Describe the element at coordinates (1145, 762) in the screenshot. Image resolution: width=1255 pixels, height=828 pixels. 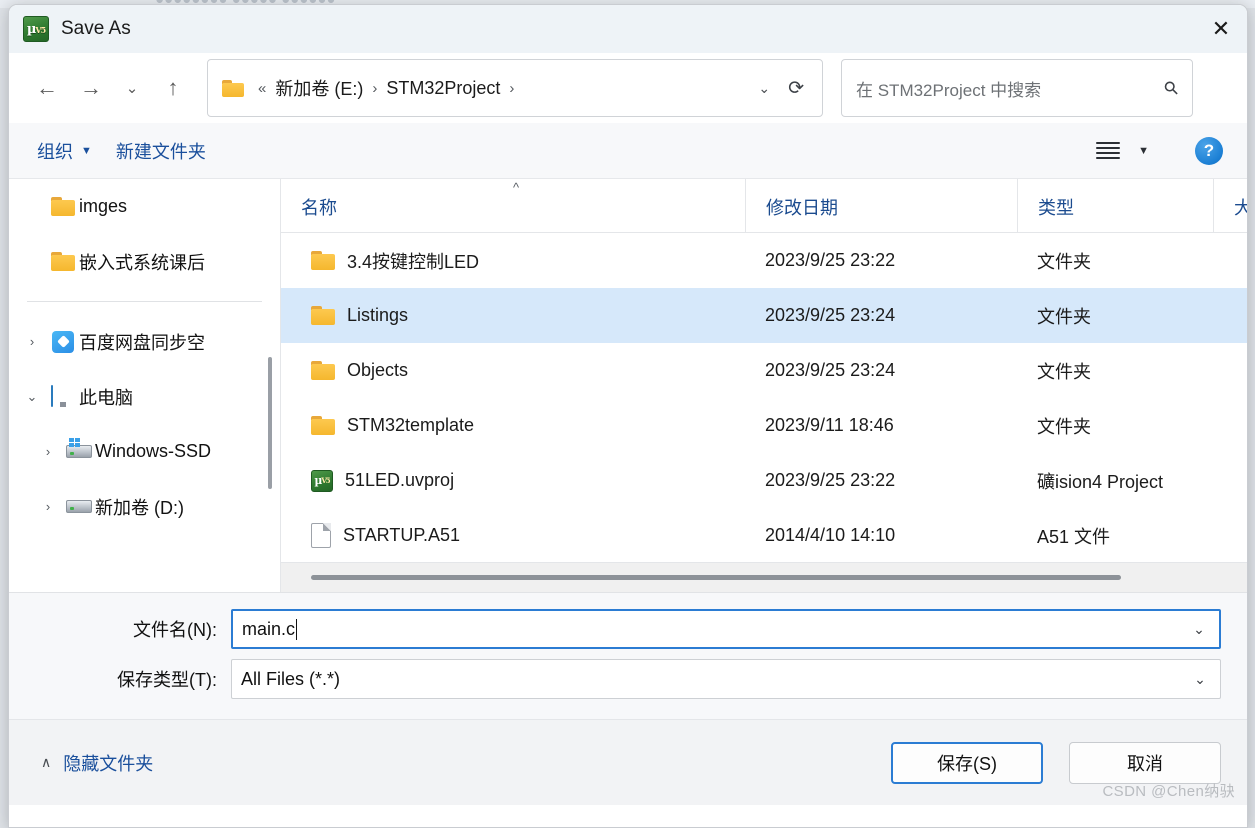
I see `cancel-button: 取消` at that location.